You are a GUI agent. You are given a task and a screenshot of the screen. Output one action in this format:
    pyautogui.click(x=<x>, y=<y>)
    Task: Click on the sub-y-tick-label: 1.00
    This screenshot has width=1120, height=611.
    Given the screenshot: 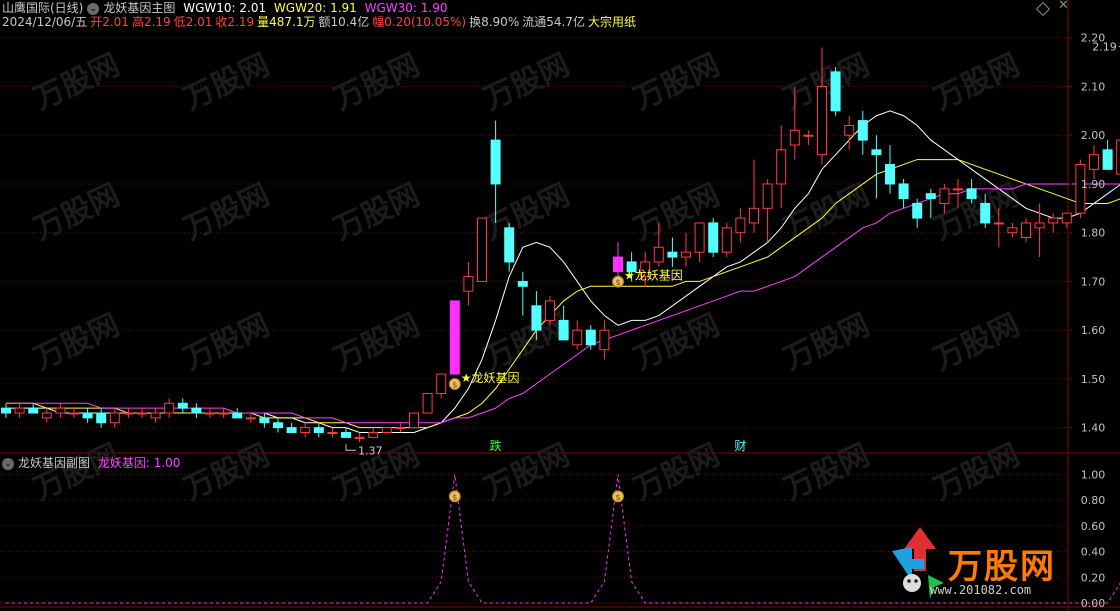 What is the action you would take?
    pyautogui.click(x=1093, y=474)
    